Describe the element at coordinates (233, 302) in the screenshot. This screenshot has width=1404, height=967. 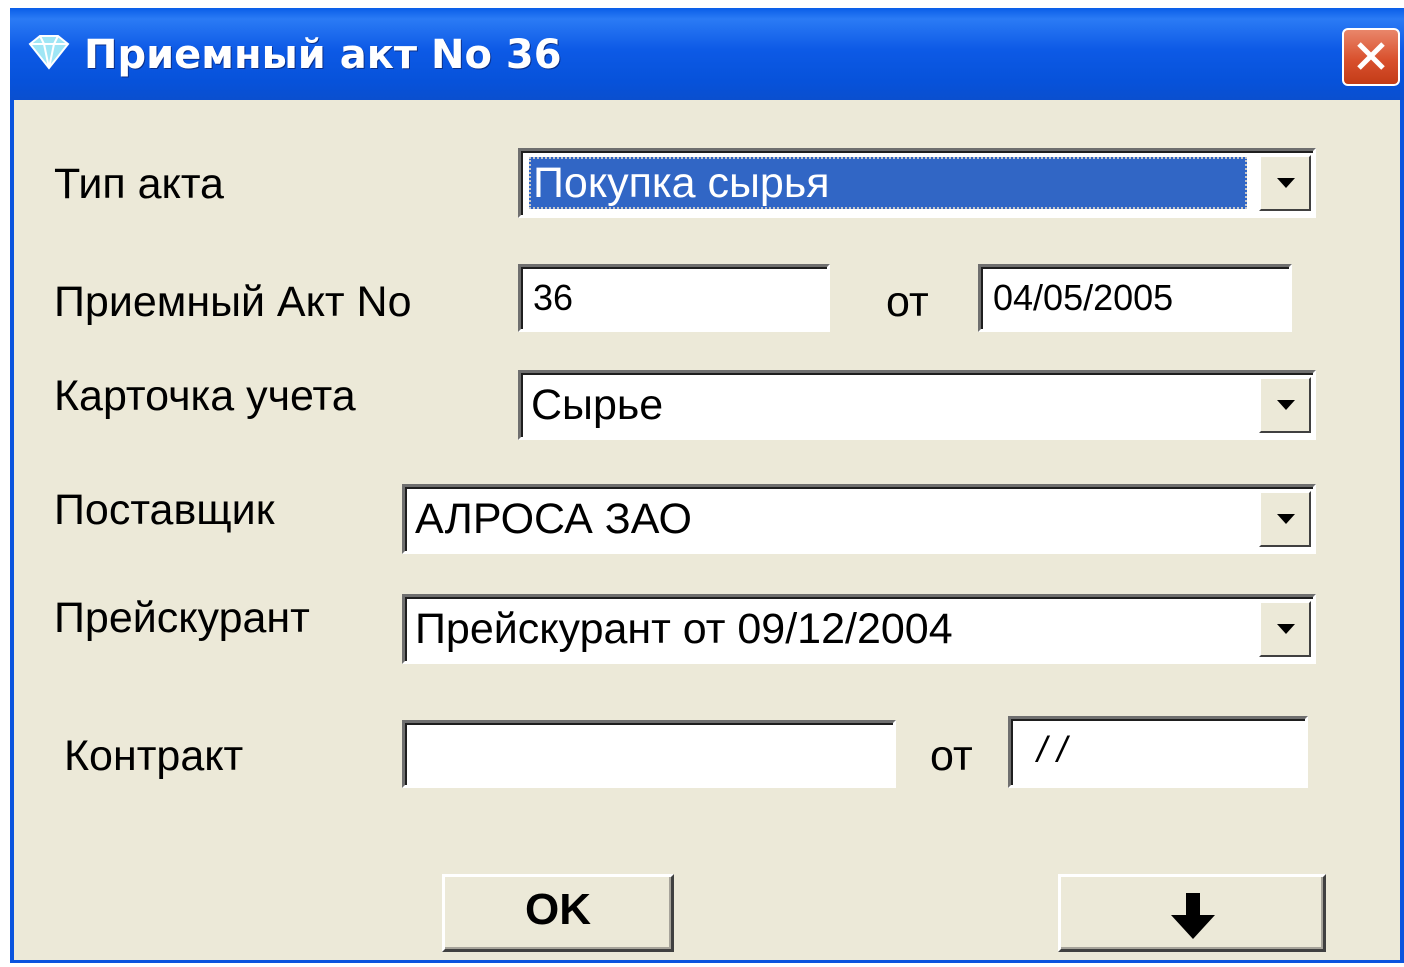
I see `act-number-label: Приемный Акт No` at that location.